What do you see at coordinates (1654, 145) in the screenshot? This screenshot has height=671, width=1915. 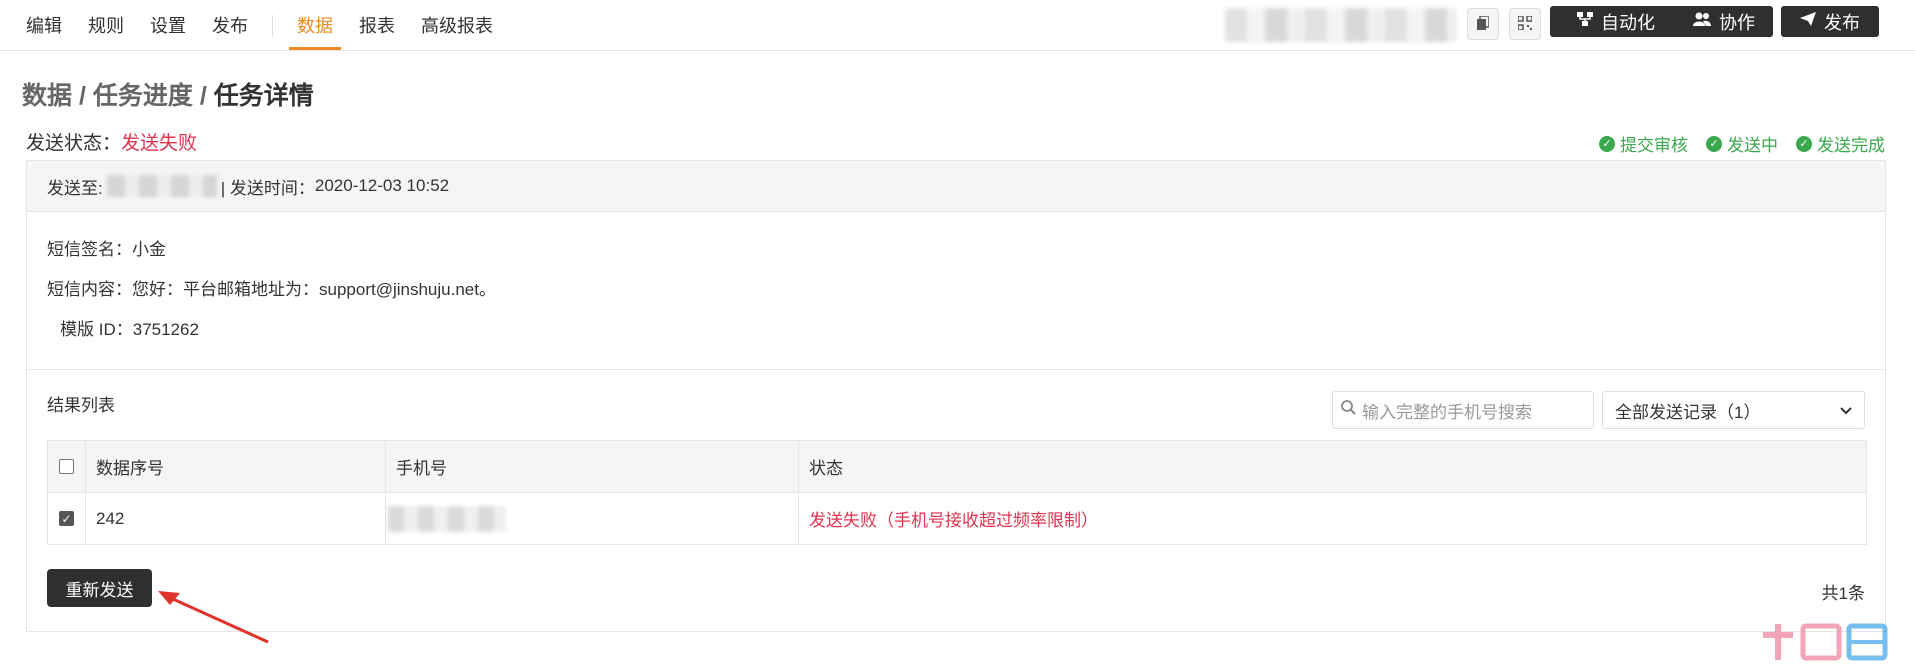 I see `step-label: 提交审核` at bounding box center [1654, 145].